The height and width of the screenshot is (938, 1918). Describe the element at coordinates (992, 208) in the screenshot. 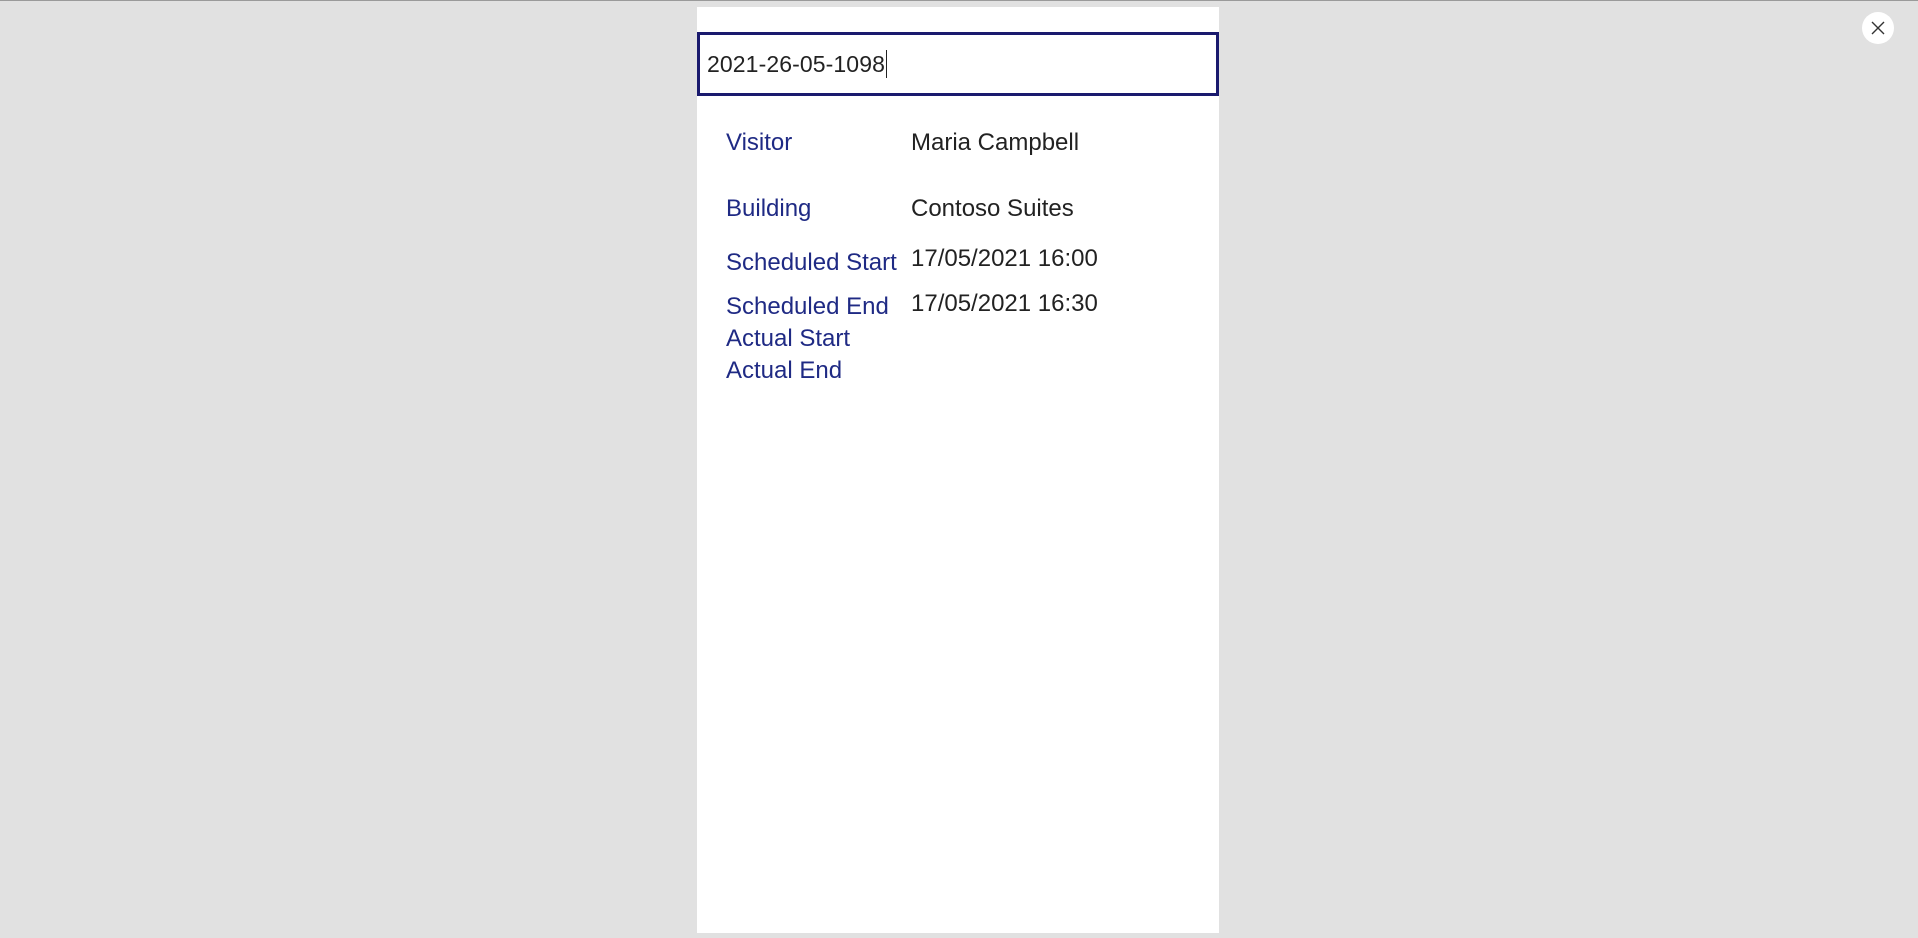

I see `building-value: Contoso Suites` at that location.